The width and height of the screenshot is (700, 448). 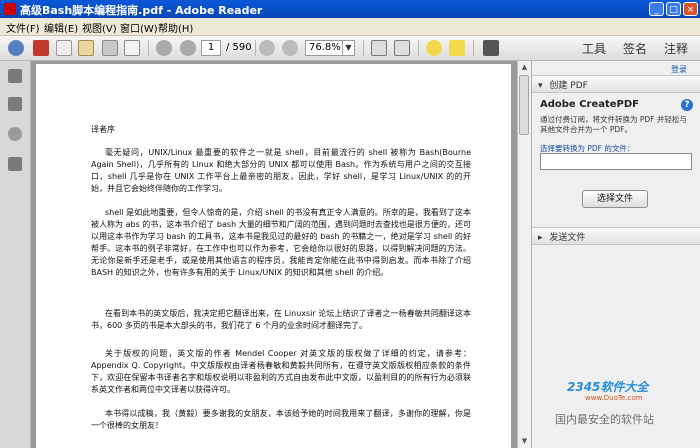 I want to click on edit-icon, so click(x=64, y=48).